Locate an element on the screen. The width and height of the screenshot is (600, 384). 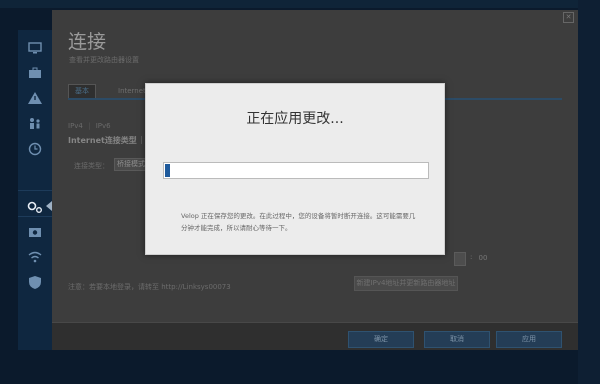
dialog-footer: 确定 取消 应用 is located at coordinates (315, 336).